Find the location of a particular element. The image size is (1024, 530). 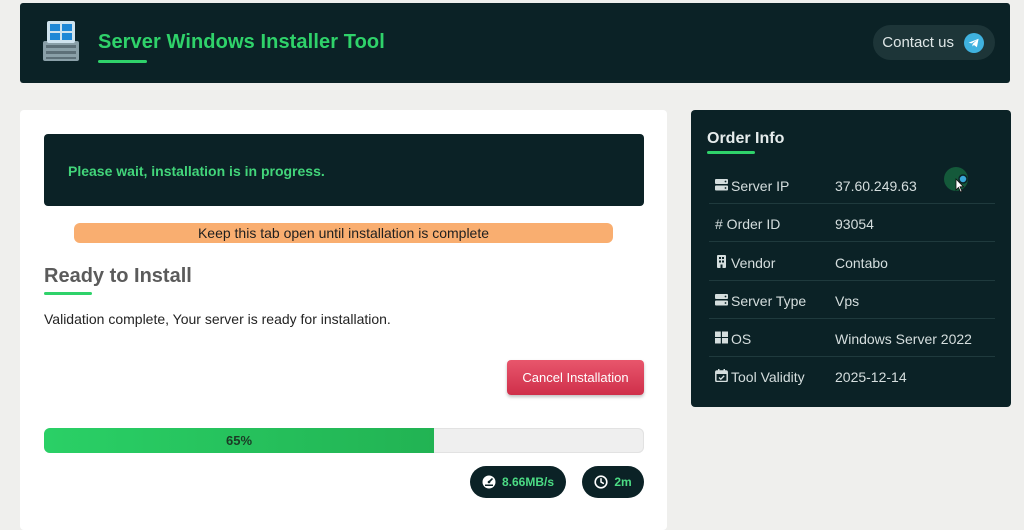

windows-server-logo-icon is located at coordinates (61, 41).